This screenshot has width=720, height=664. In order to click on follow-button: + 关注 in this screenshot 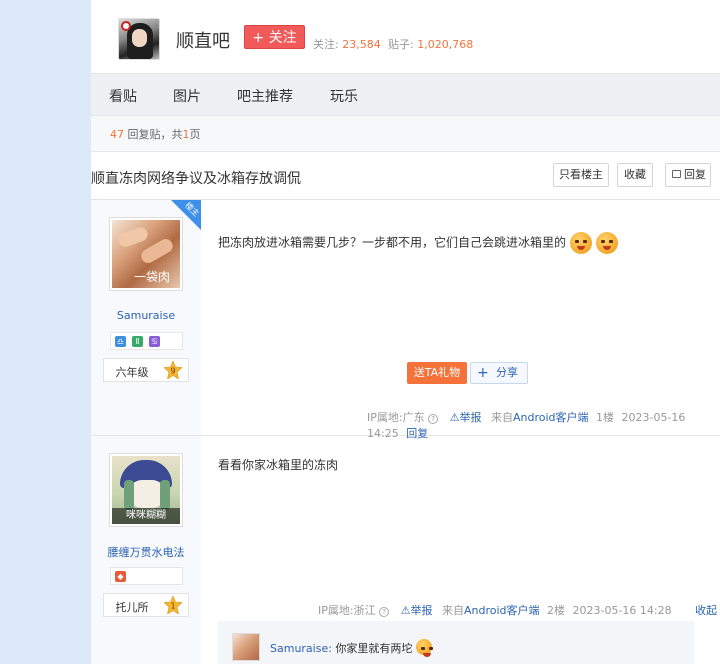, I will do `click(274, 37)`.